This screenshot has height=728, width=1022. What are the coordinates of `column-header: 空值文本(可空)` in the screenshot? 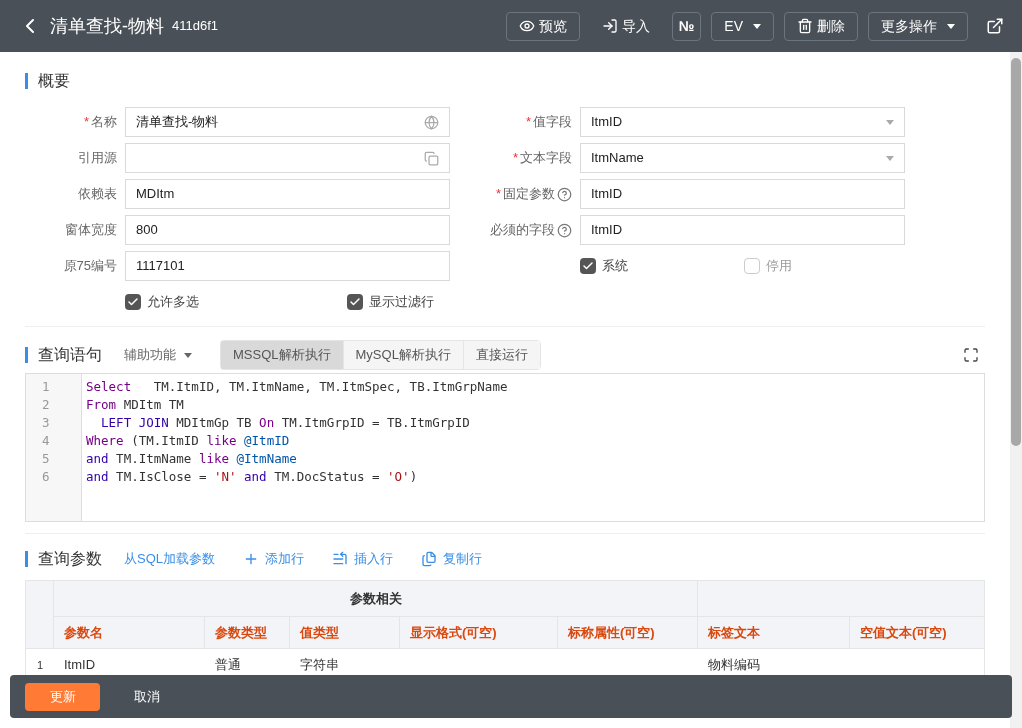 It's located at (903, 632).